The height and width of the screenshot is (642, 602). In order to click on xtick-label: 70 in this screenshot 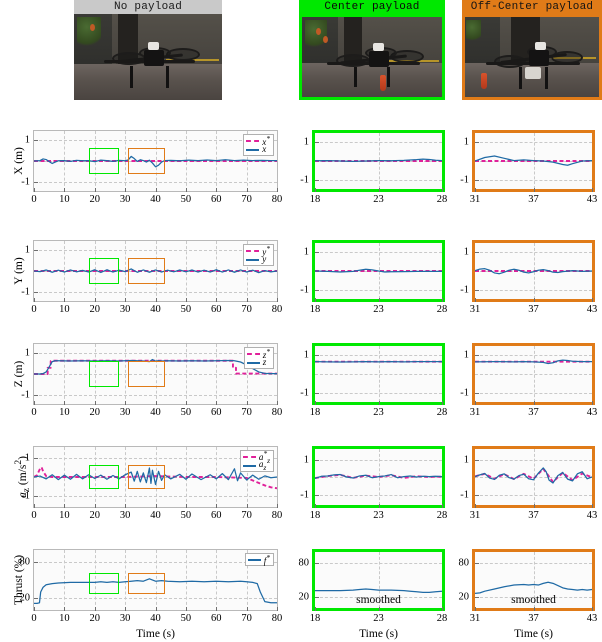, I will do `click(246, 309)`.